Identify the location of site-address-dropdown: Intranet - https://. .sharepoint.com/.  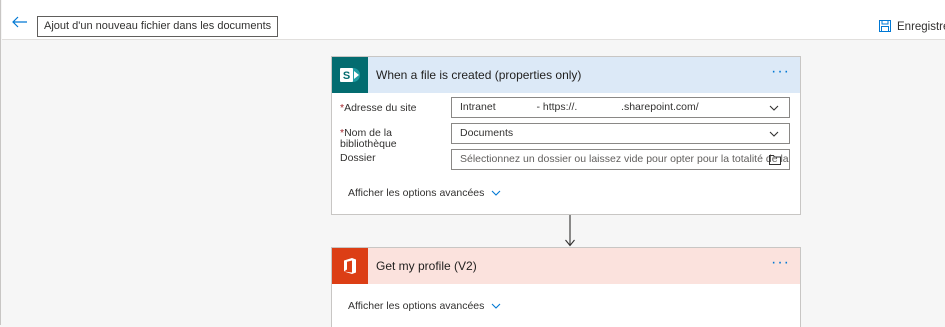
(620, 107).